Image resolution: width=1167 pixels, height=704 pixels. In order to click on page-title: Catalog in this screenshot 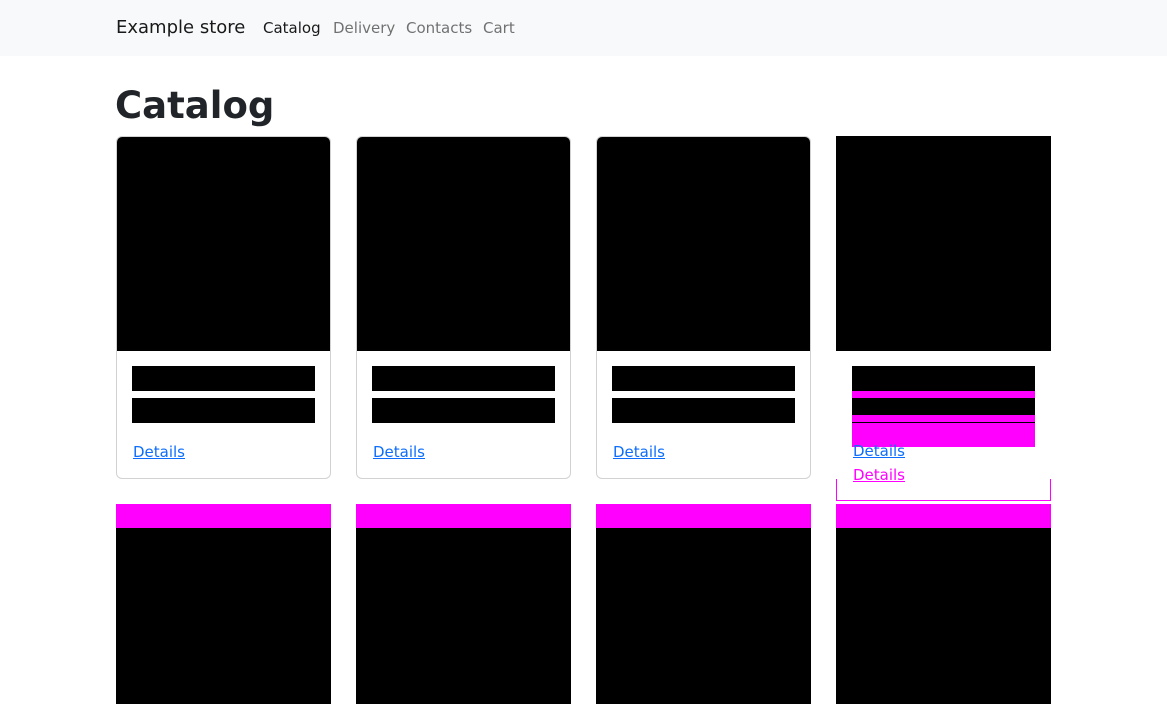, I will do `click(195, 105)`.